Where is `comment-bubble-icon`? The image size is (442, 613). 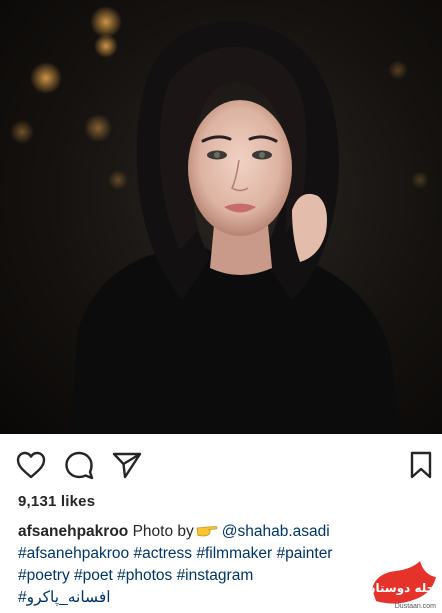
comment-bubble-icon is located at coordinates (79, 465).